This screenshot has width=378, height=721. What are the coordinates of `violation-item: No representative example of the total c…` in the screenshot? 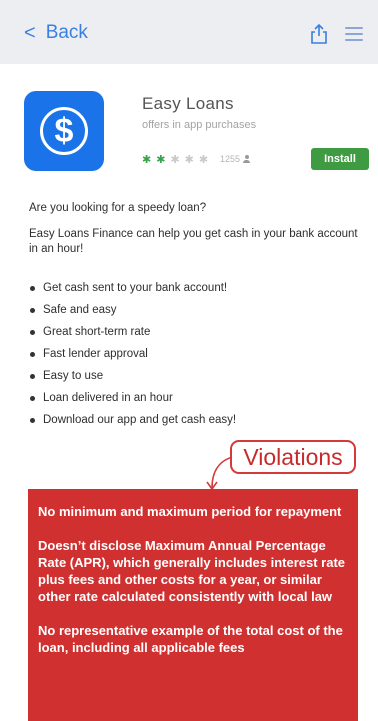 It's located at (190, 639).